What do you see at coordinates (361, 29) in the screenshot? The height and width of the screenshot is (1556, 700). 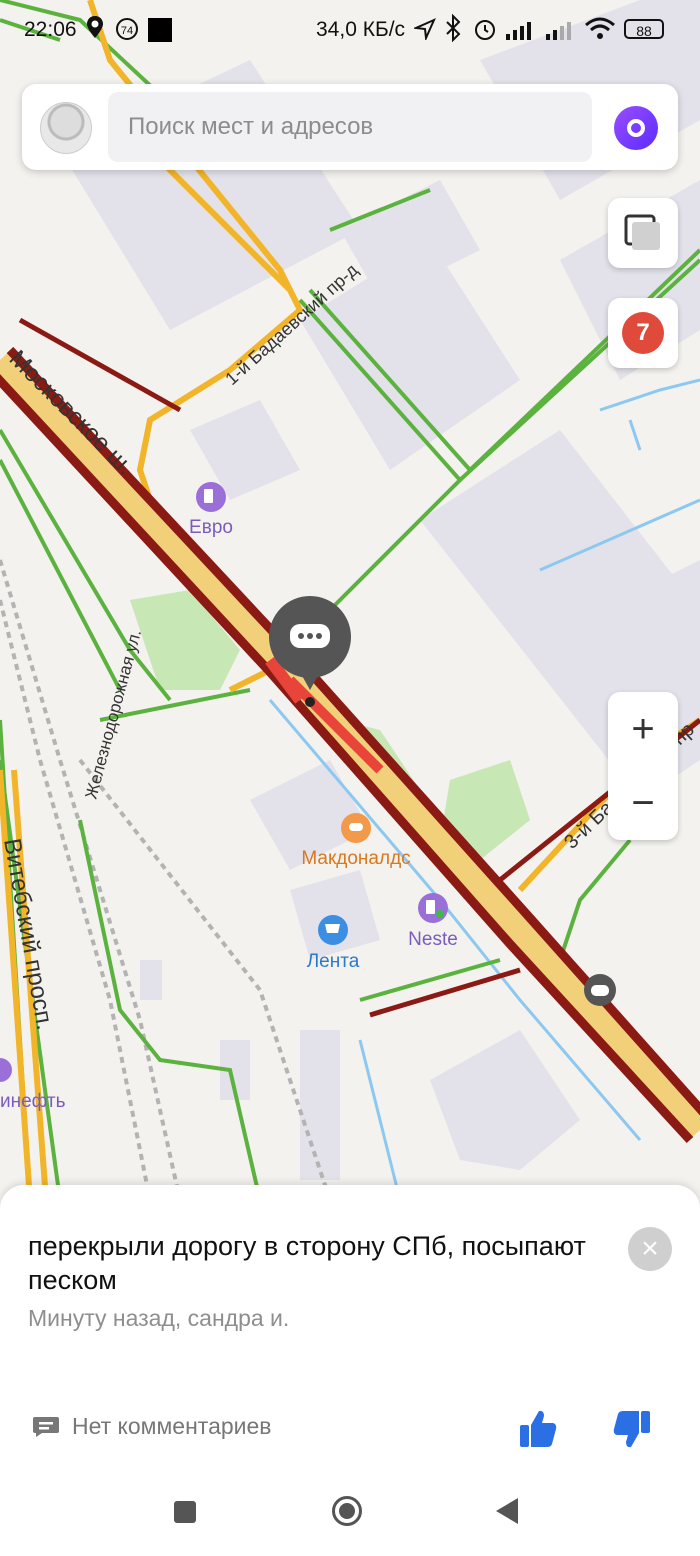 I see `network-speed: 34,0 КБ/с` at bounding box center [361, 29].